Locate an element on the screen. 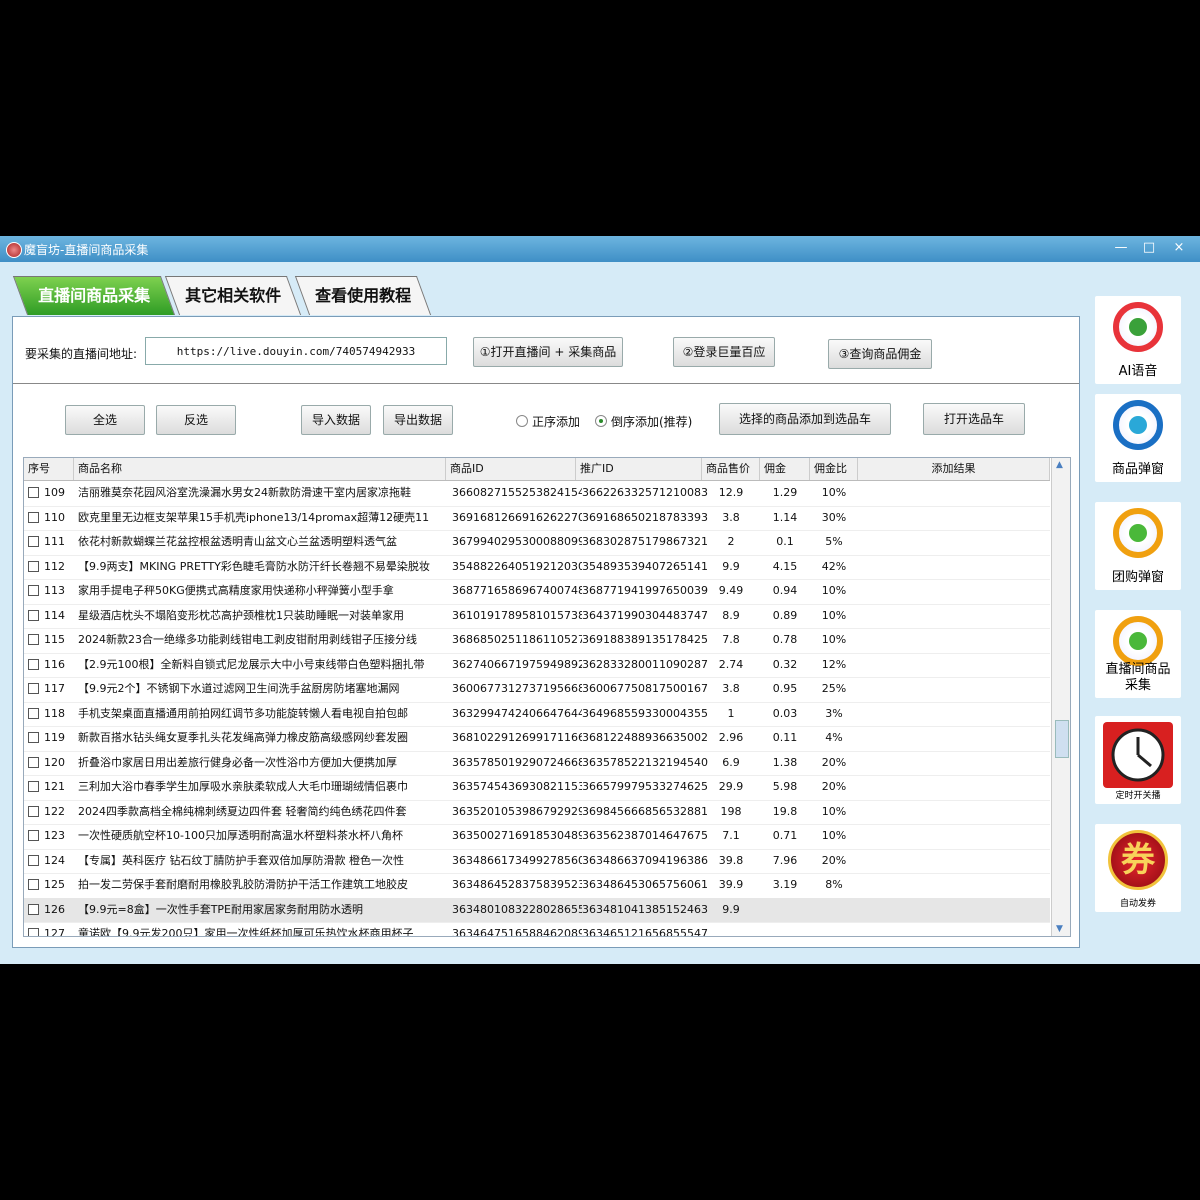 The height and width of the screenshot is (1200, 1200). header-cell-name: 商品名称 is located at coordinates (260, 469).